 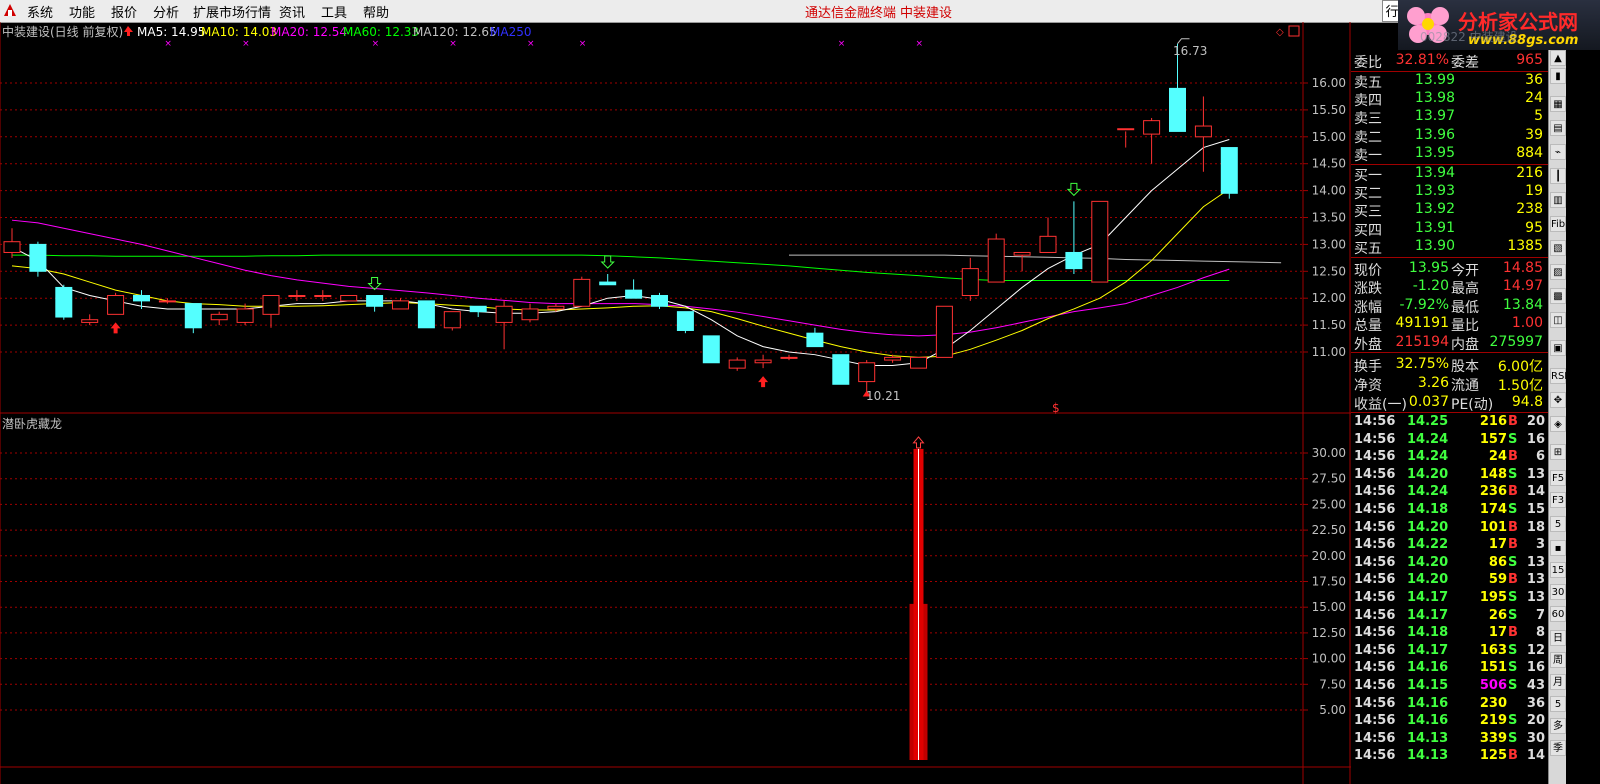 I want to click on period-multi-button: 多, so click(x=1558, y=726).